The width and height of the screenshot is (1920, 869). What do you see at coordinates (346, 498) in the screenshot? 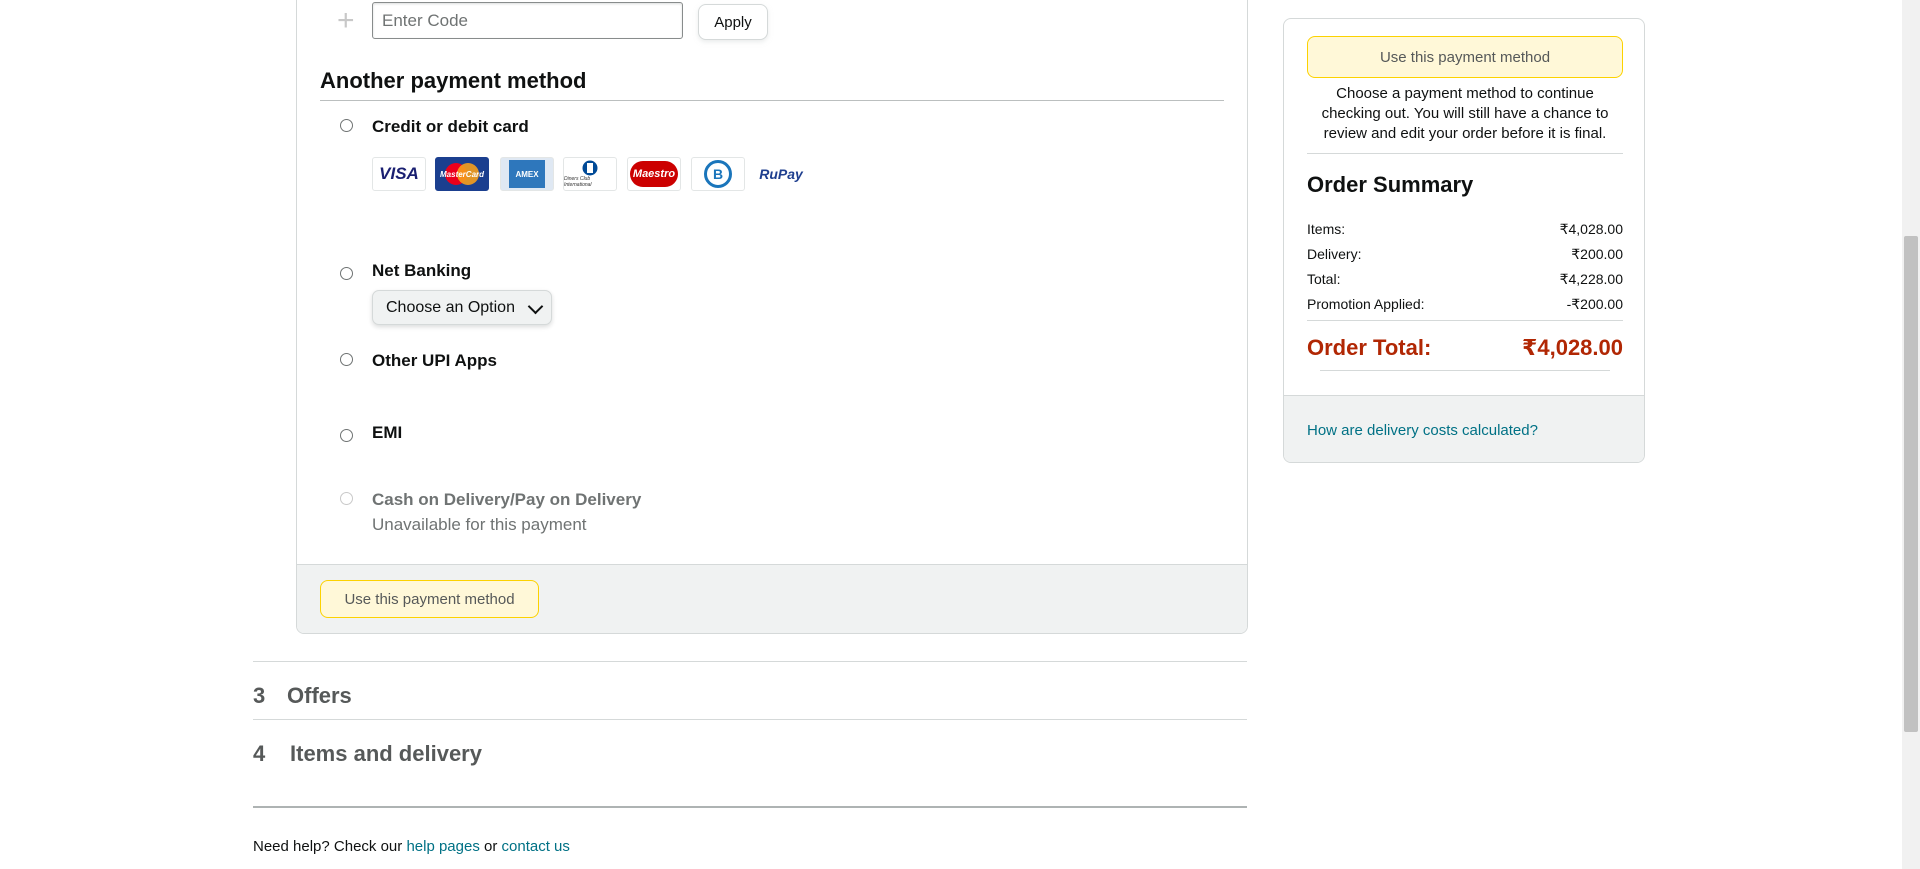
I see `cod-radio` at bounding box center [346, 498].